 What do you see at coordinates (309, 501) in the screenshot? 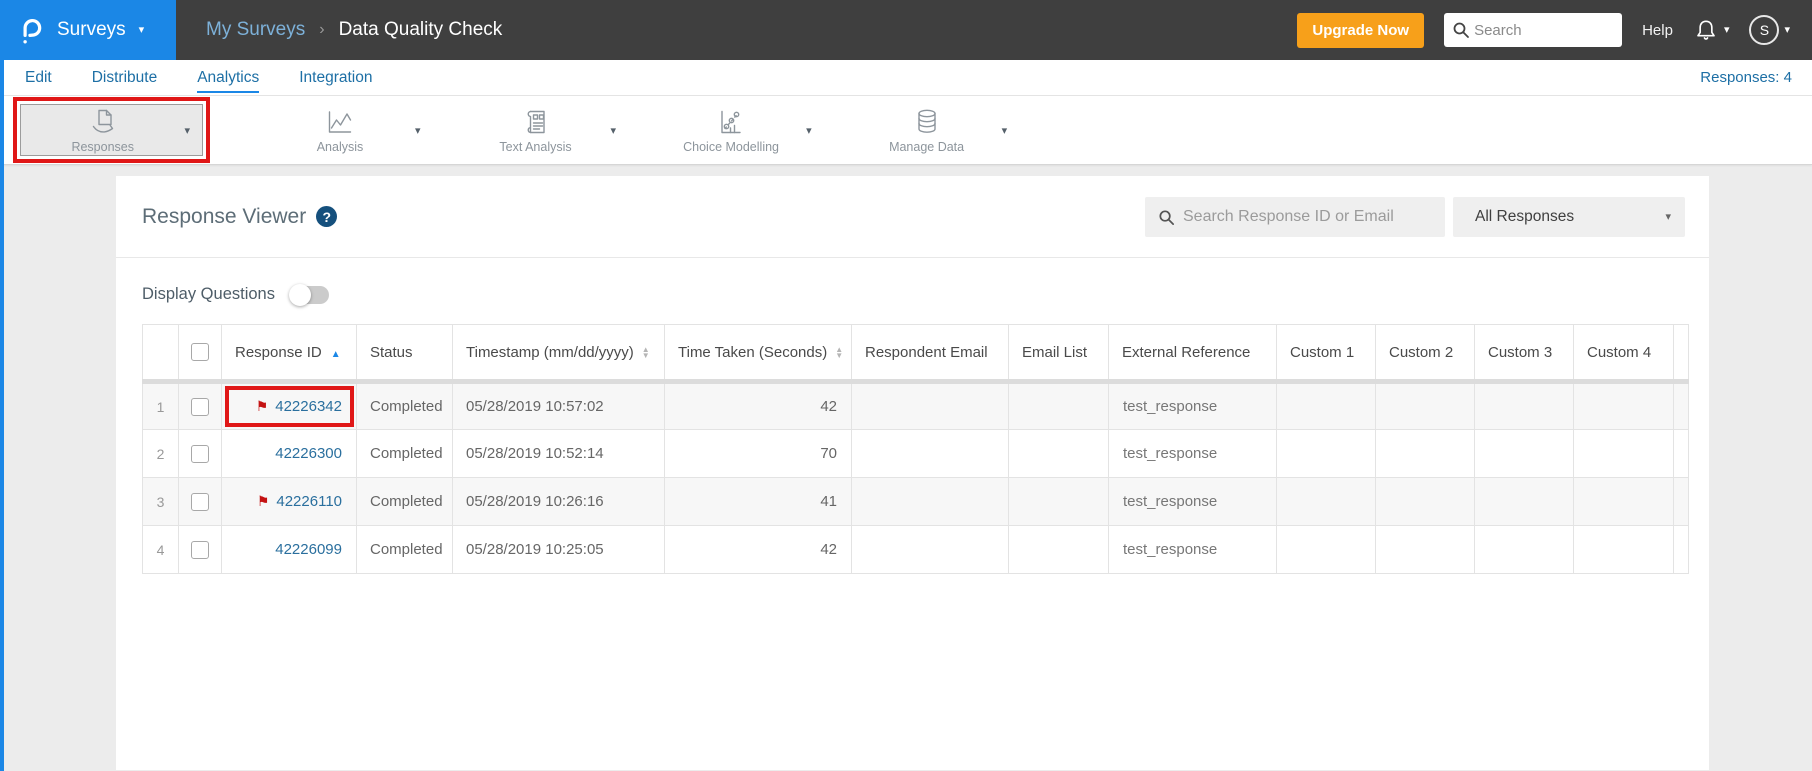
I see `response-id-link: 42226110` at bounding box center [309, 501].